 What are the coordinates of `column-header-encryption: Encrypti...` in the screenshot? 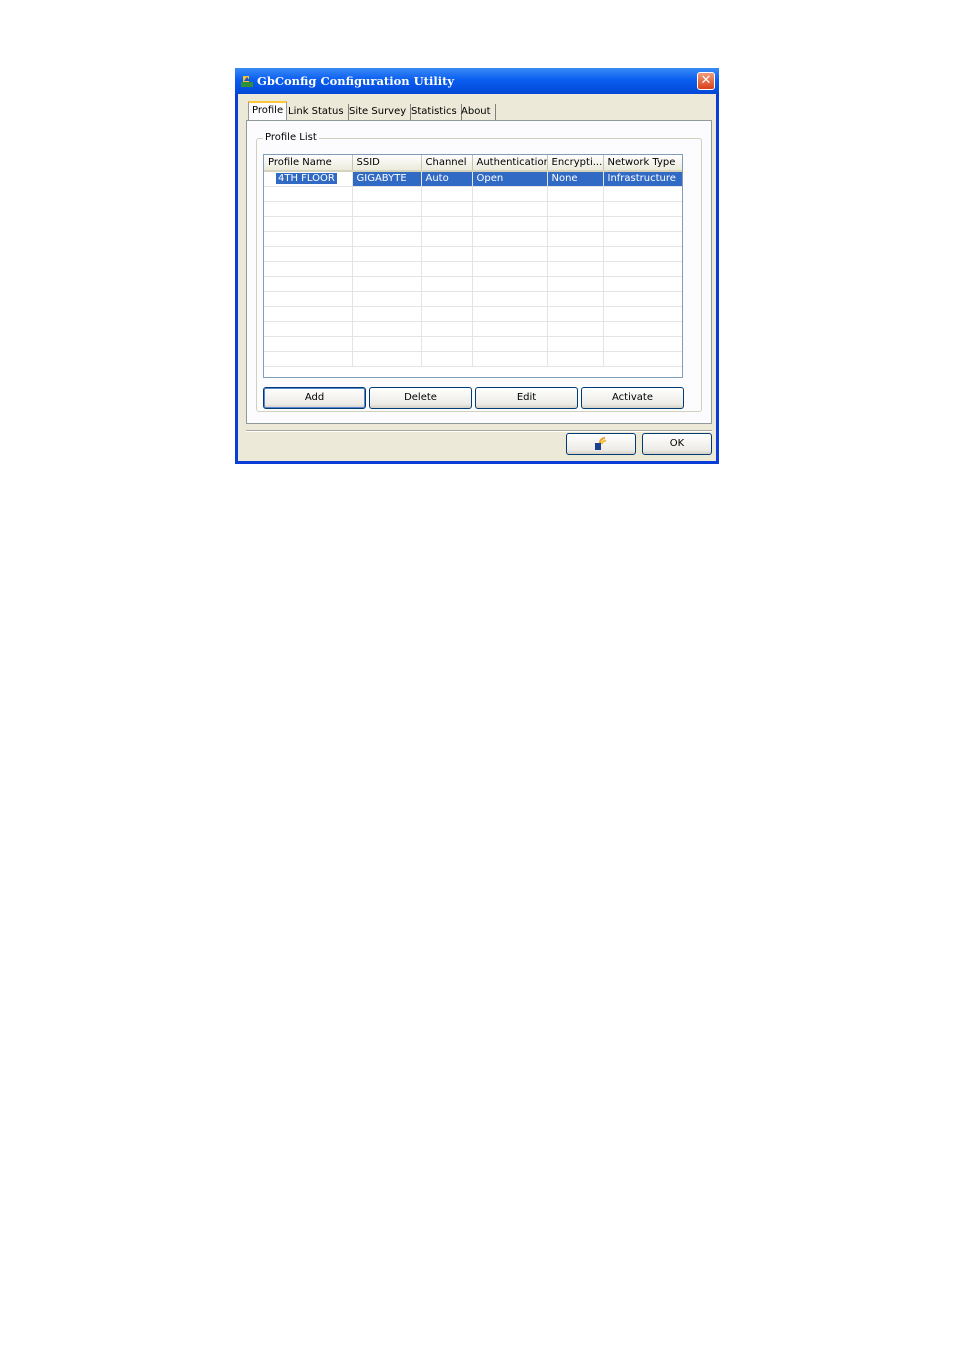 It's located at (575, 163).